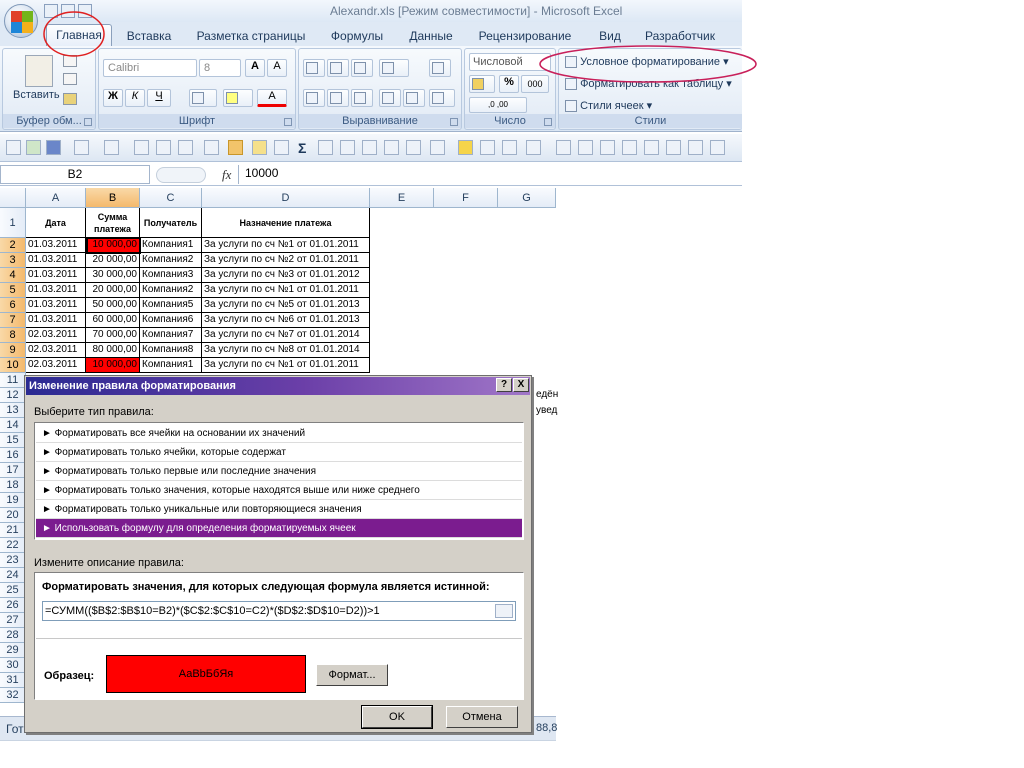 The height and width of the screenshot is (768, 1024). What do you see at coordinates (113, 305) in the screenshot?
I see `table-cell: 50 000,00` at bounding box center [113, 305].